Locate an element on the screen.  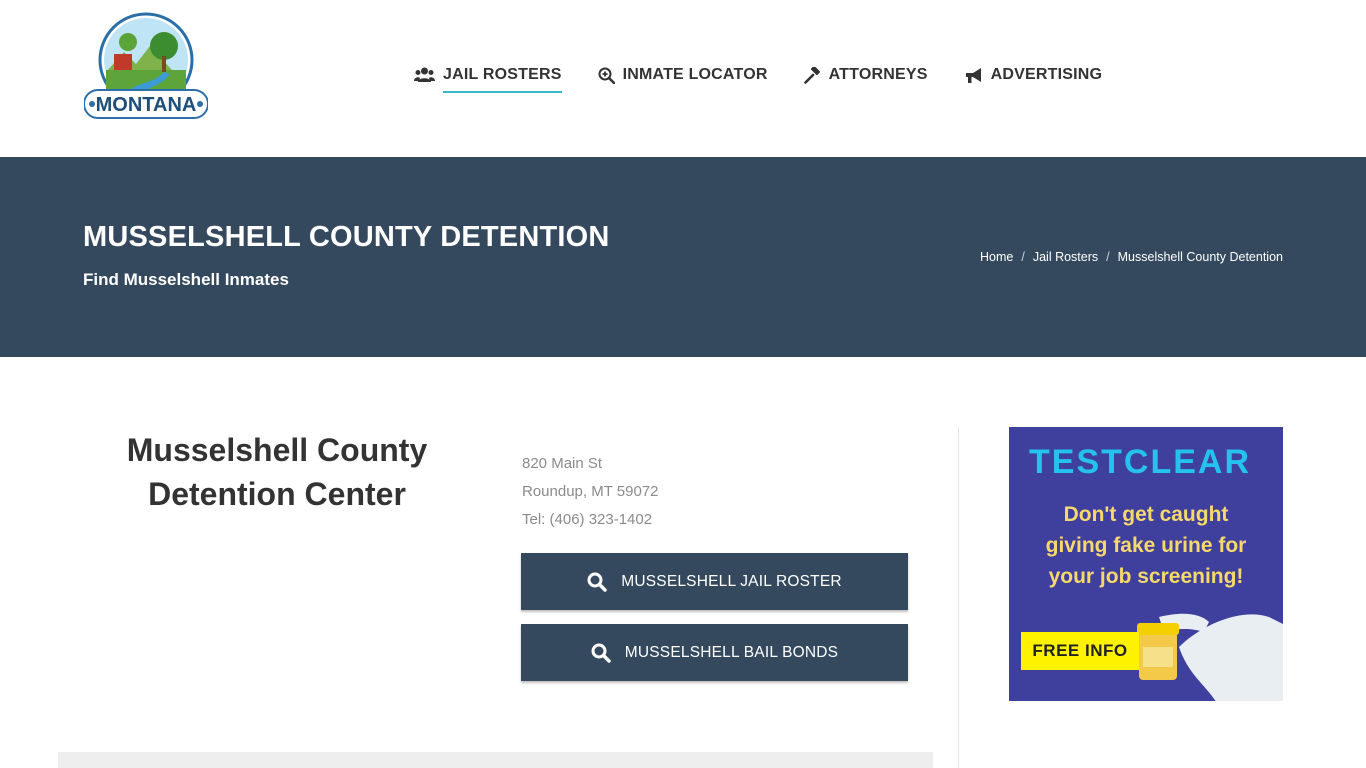
gloved-hand-icon is located at coordinates (1210, 657).